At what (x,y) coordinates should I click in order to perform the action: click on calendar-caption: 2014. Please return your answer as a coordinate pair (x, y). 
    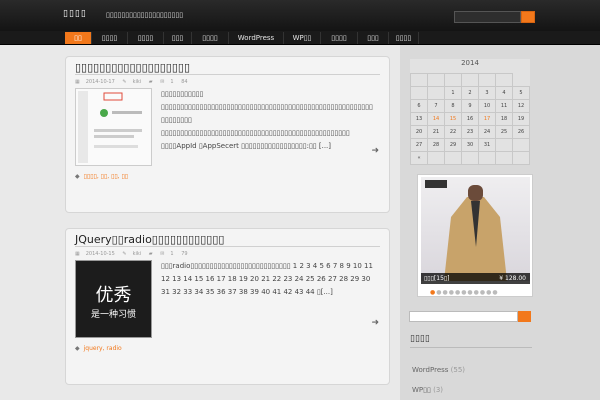
    Looking at the image, I should click on (470, 63).